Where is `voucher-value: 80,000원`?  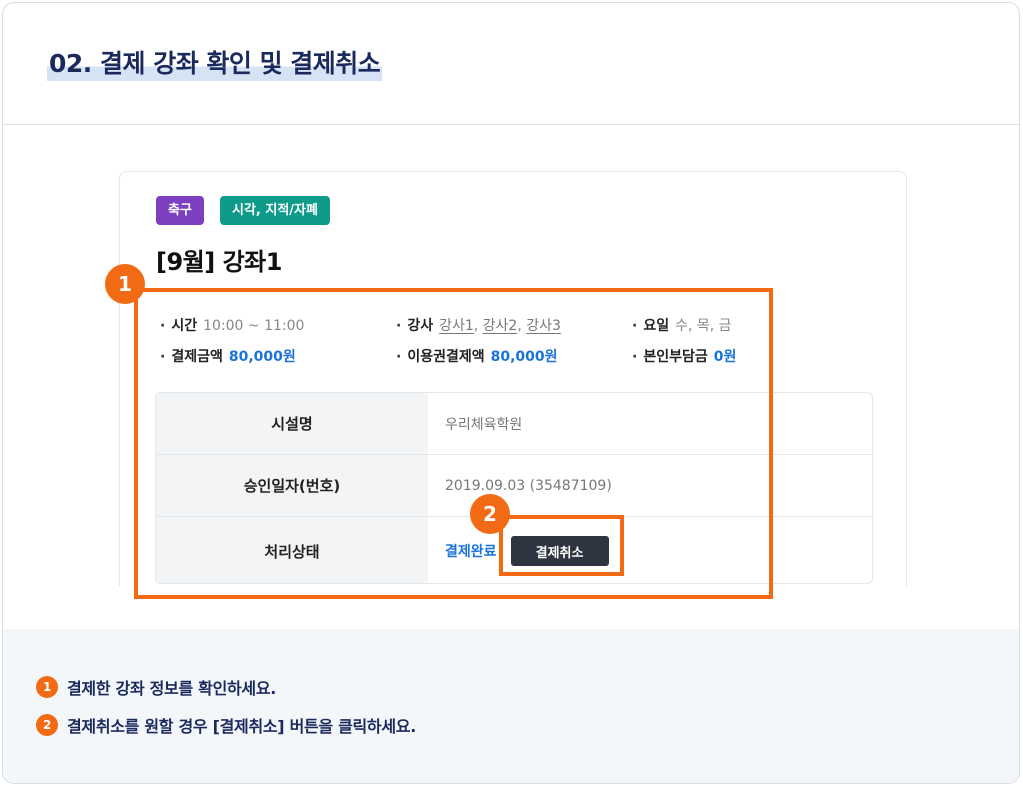
voucher-value: 80,000원 is located at coordinates (524, 357).